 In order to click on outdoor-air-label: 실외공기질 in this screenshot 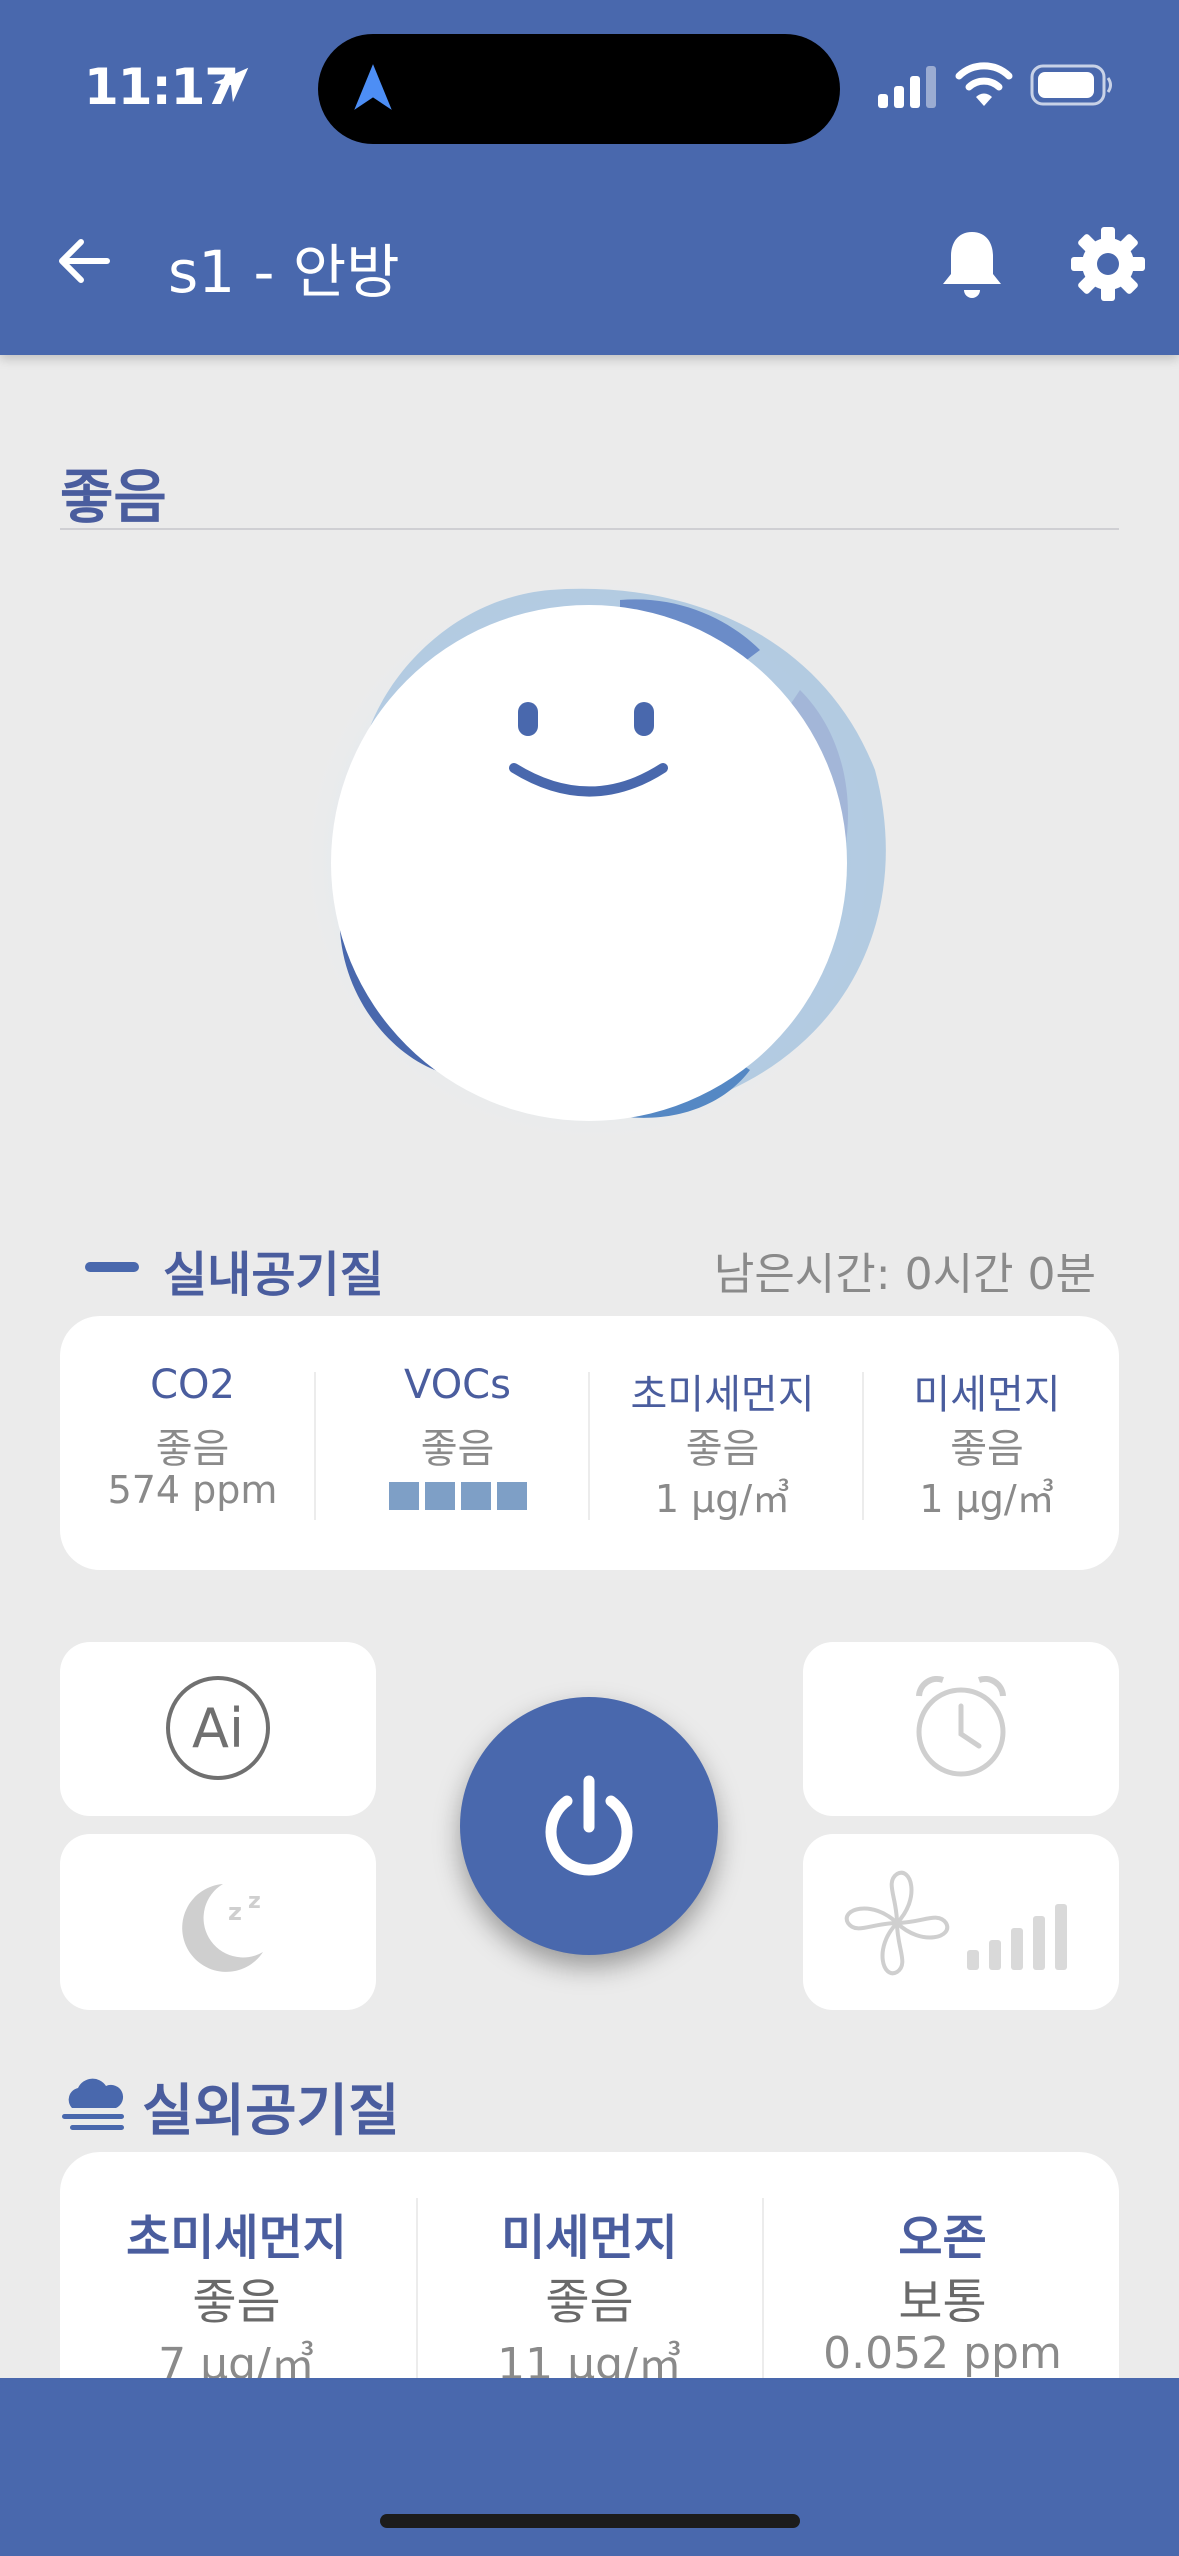, I will do `click(271, 2111)`.